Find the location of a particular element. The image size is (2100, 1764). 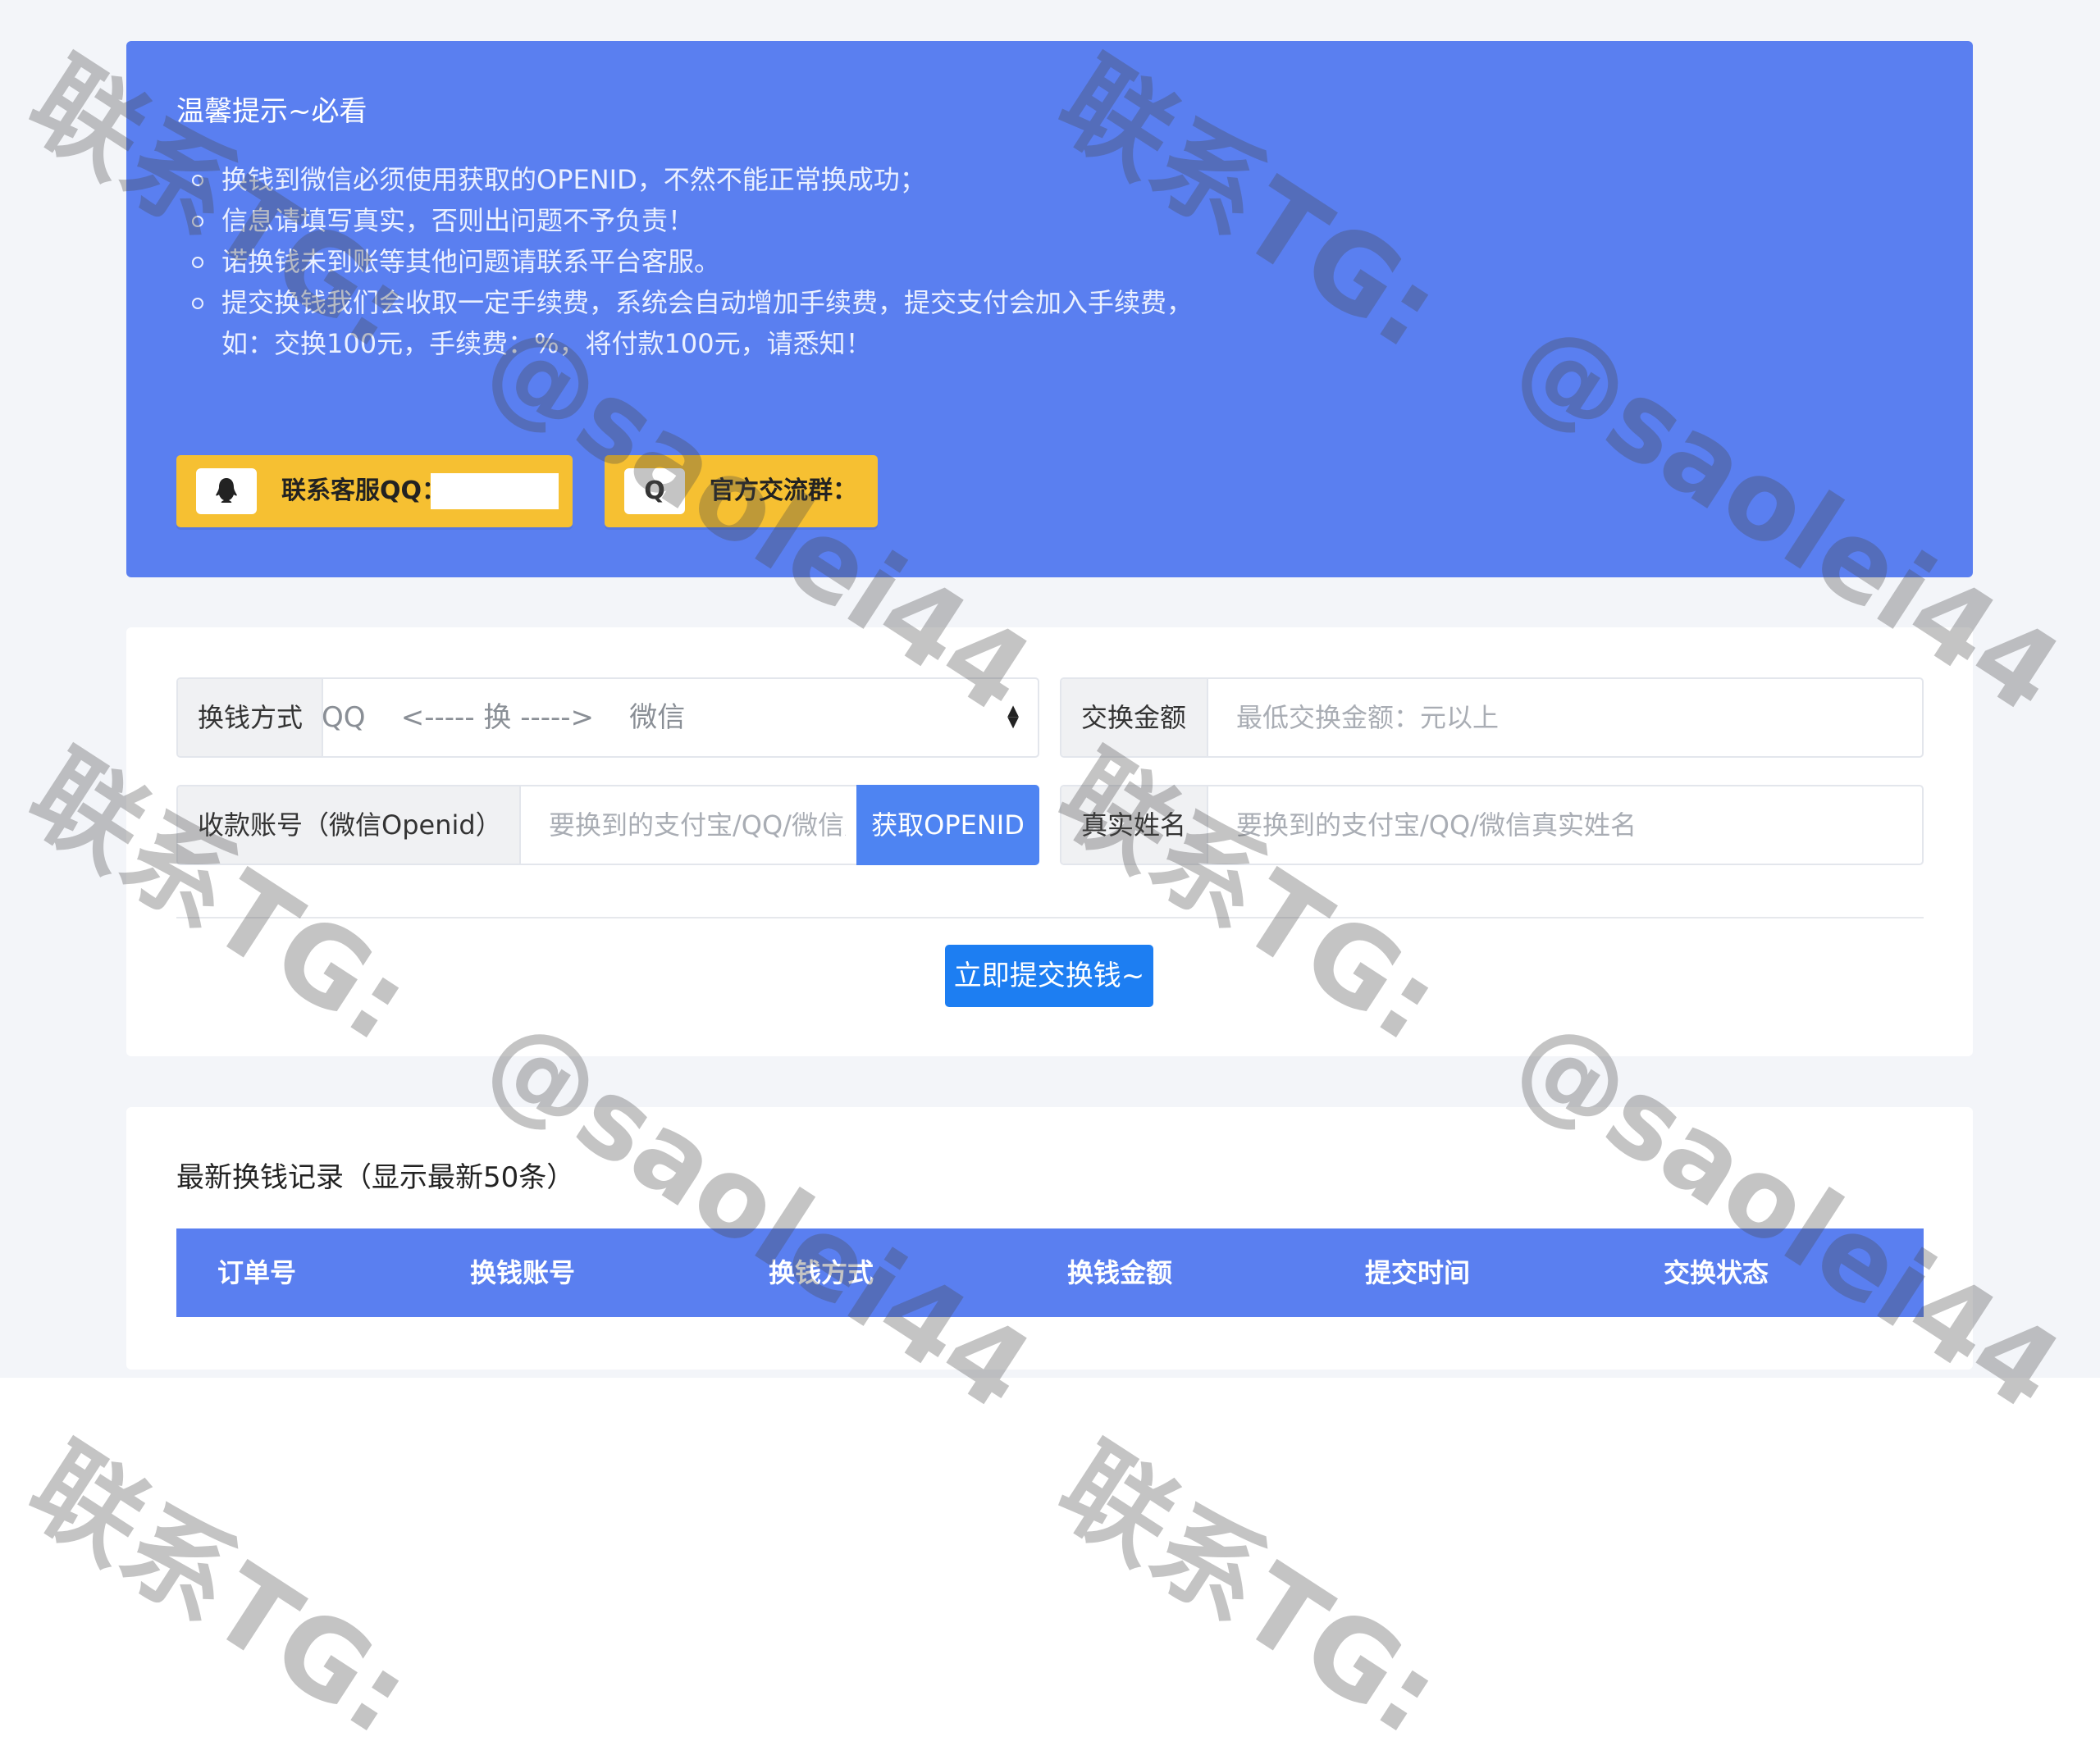

page-footer-area is located at coordinates (1054, 1478).